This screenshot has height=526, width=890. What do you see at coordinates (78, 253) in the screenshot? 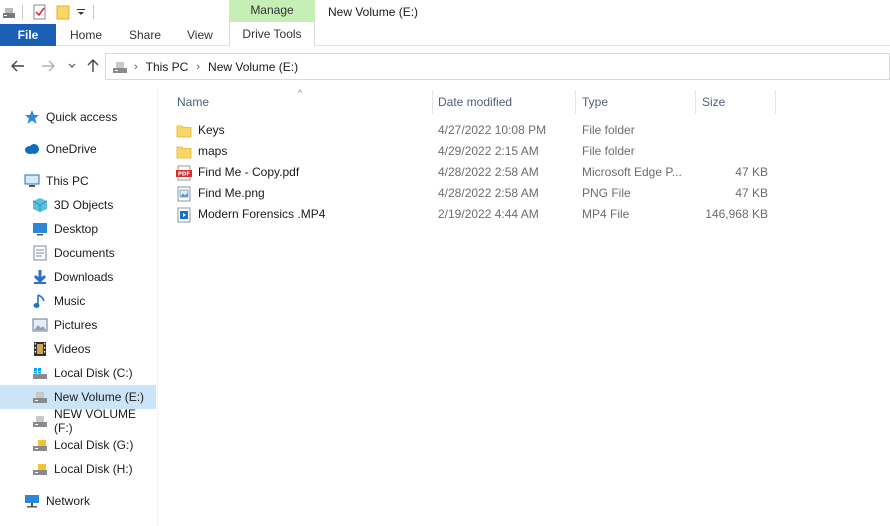
I see `sidebar-item-documents: Documents` at bounding box center [78, 253].